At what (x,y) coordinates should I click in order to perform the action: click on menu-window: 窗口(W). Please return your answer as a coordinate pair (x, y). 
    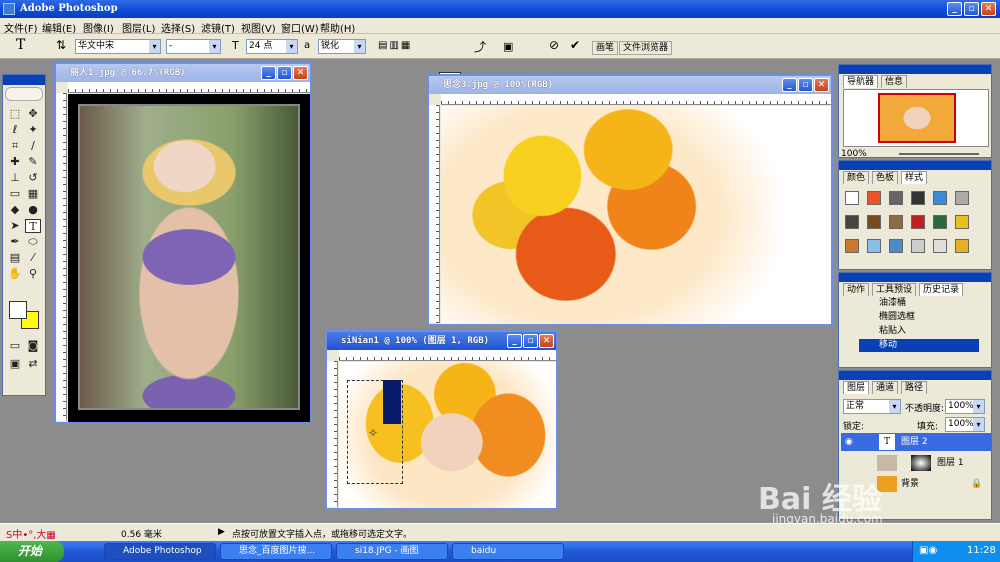
    Looking at the image, I should click on (300, 27).